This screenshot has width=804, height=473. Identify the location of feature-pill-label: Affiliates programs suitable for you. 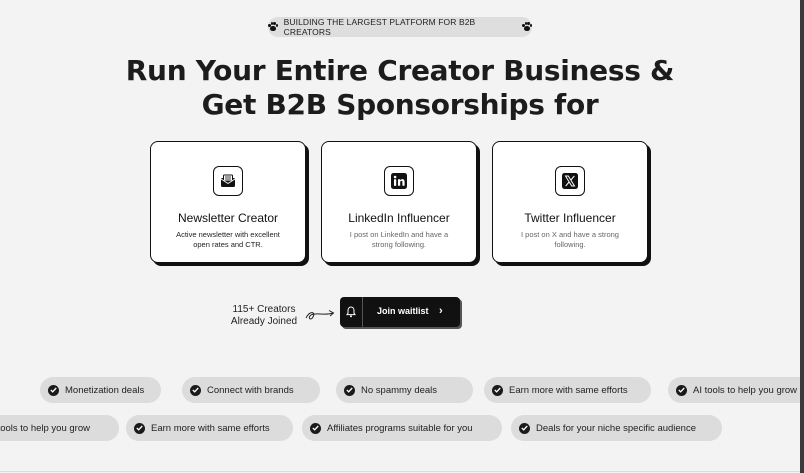
(400, 428).